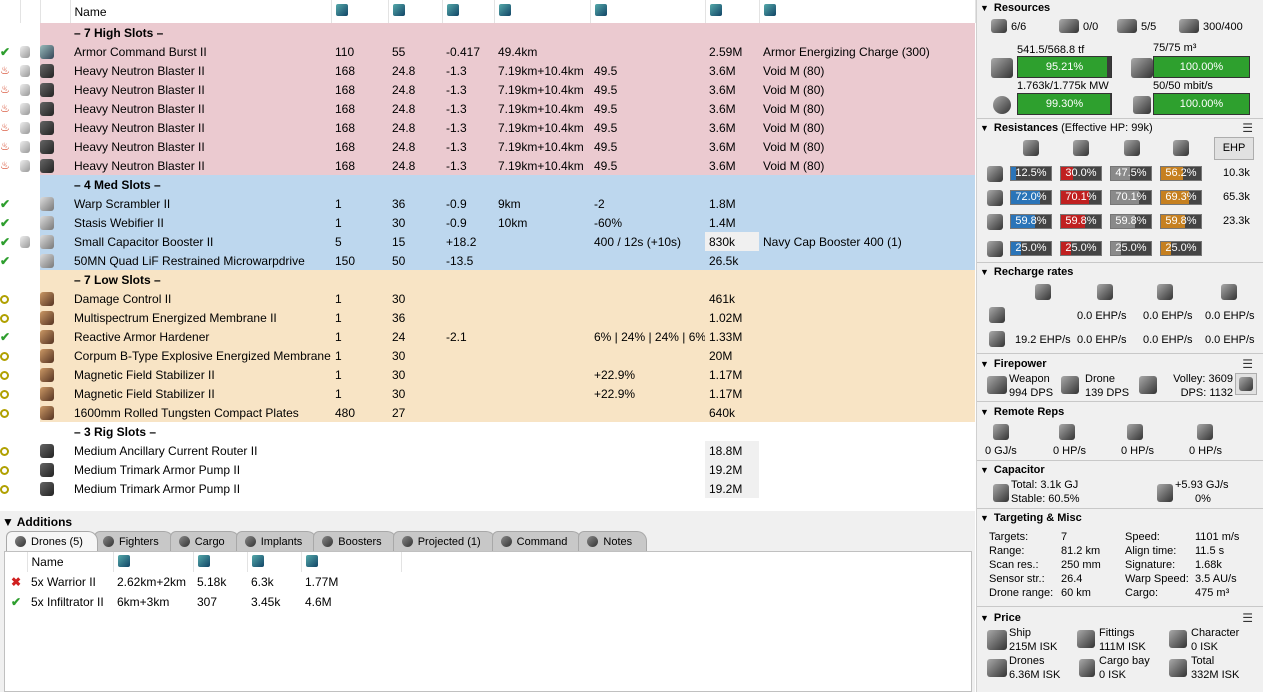  I want to click on drones-header-range, so click(153, 562).